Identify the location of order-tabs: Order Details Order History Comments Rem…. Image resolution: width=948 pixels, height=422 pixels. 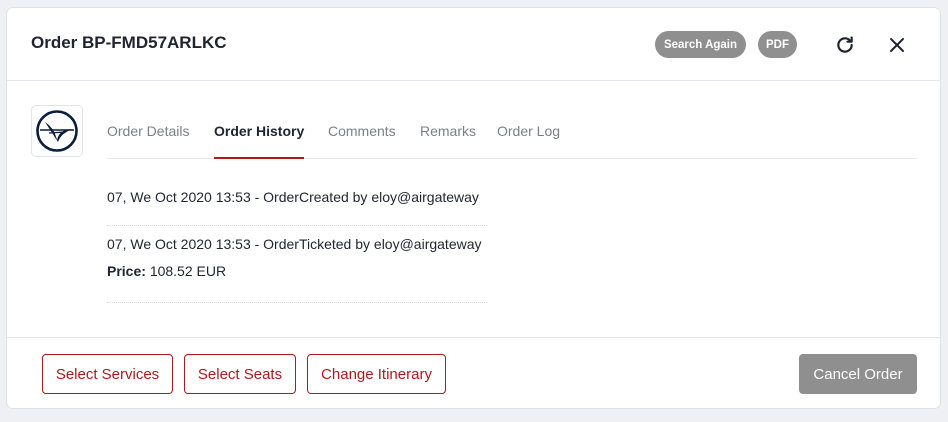
(512, 135).